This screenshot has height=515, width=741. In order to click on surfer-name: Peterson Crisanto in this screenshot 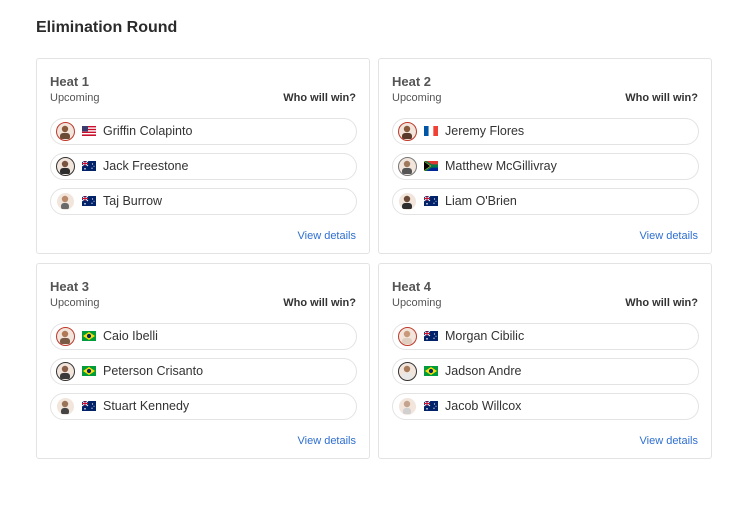, I will do `click(153, 371)`.